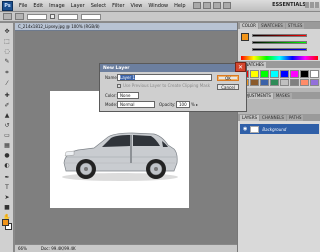  What do you see at coordinates (91, 16) in the screenshot?
I see `refine-edge-button` at bounding box center [91, 16].